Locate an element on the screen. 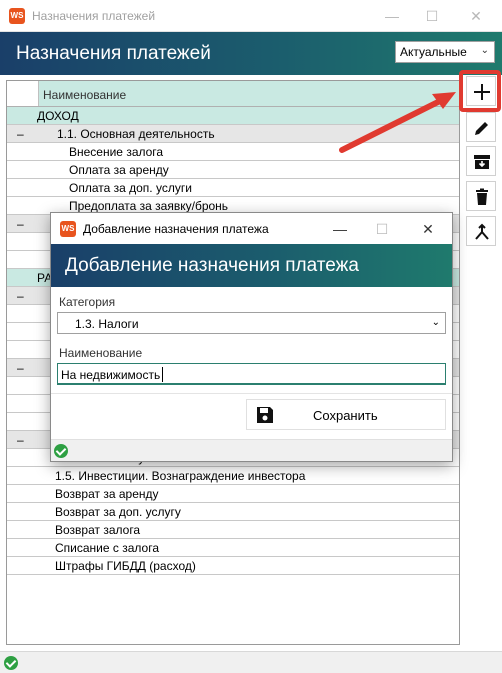  dialog-status-ok-icon is located at coordinates (61, 451).